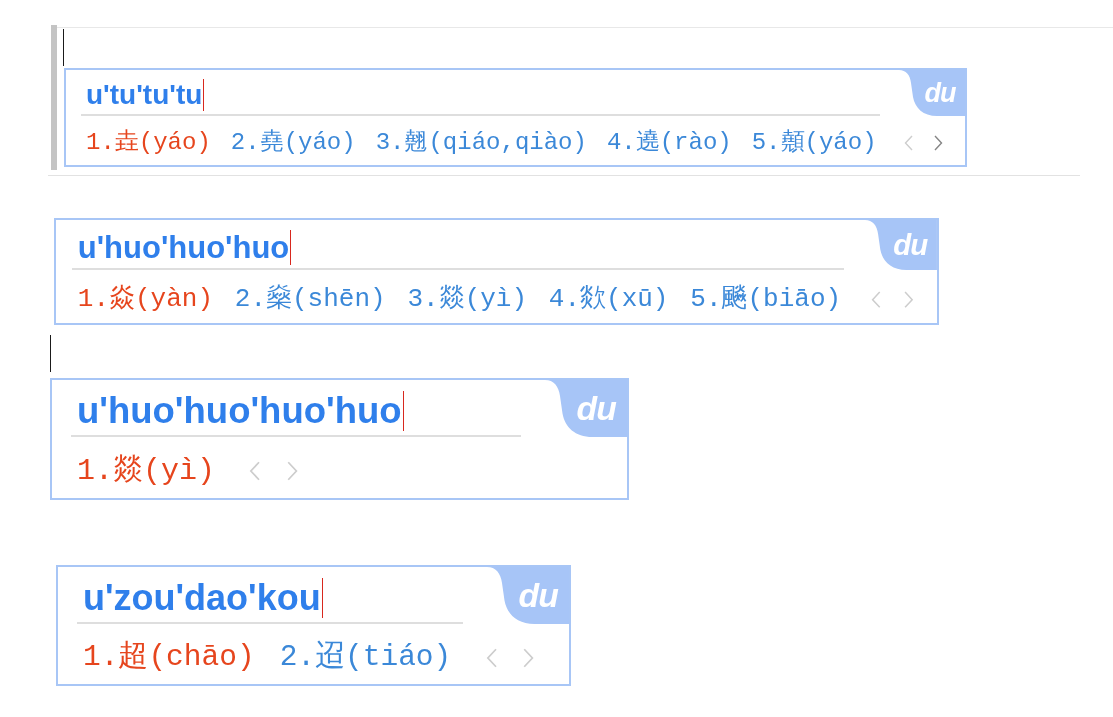 This screenshot has width=1113, height=717. What do you see at coordinates (145, 300) in the screenshot?
I see `candidate-item: 1.焱(yàn)` at bounding box center [145, 300].